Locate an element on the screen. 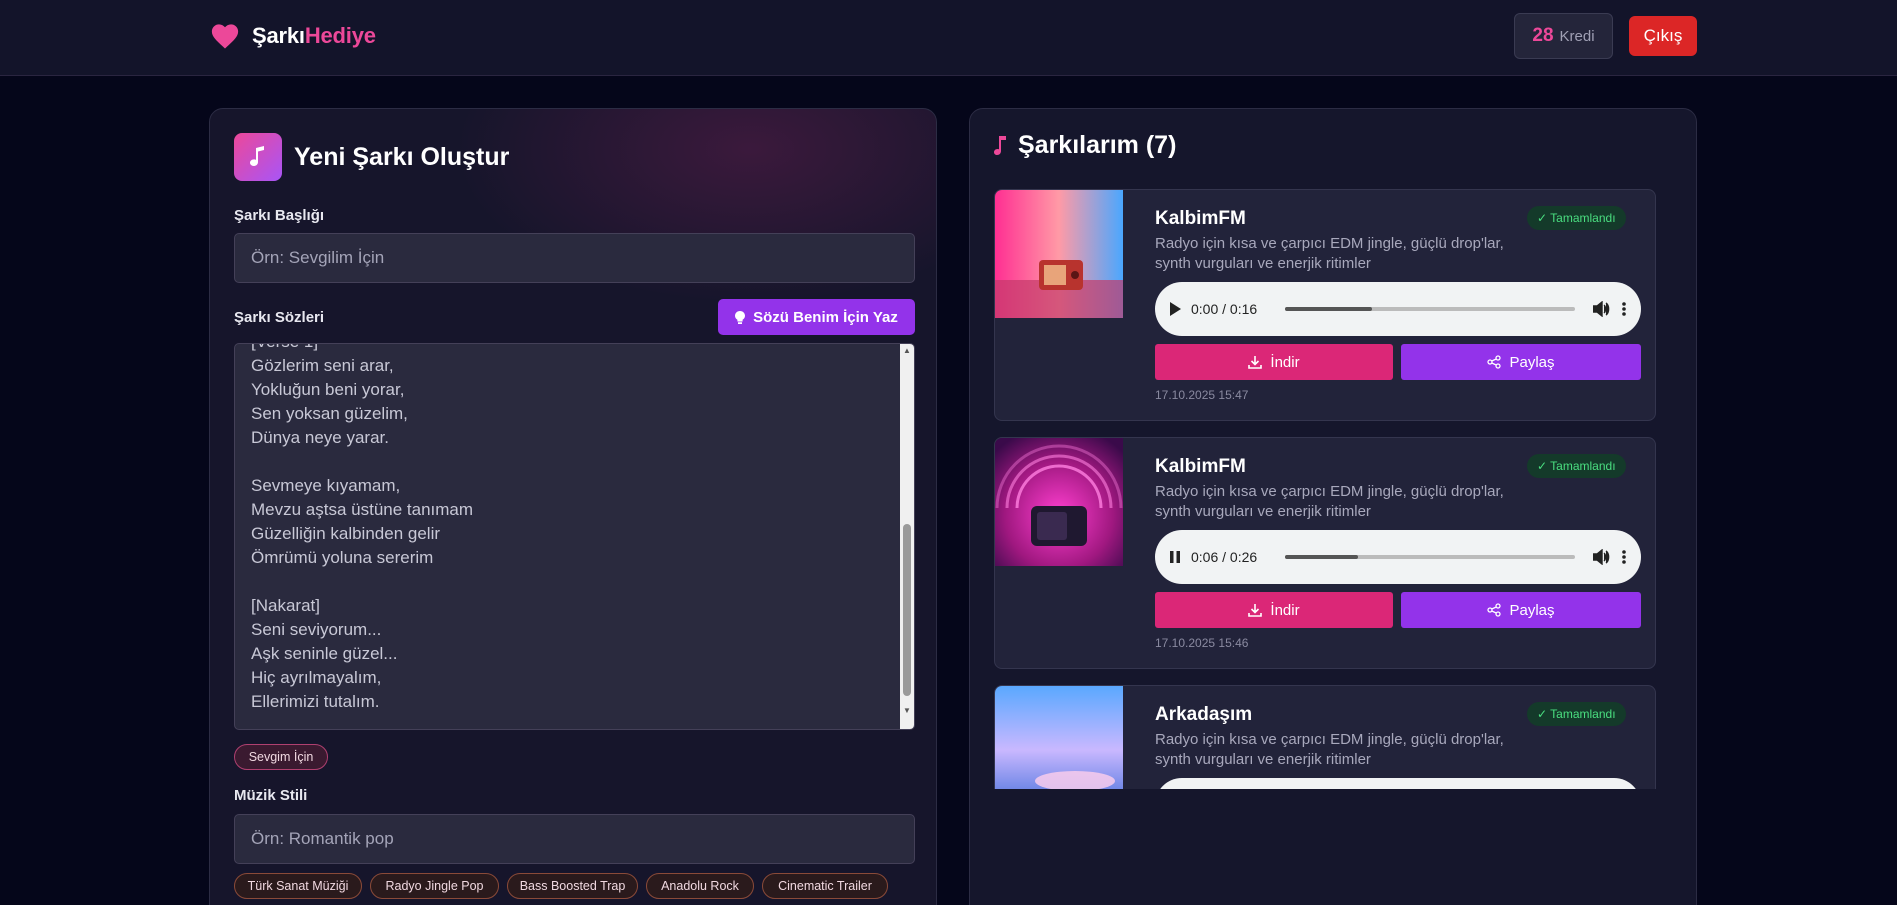 This screenshot has height=905, width=1897. write-lyrics-button: Sözü Benim İçin Yaz is located at coordinates (816, 317).